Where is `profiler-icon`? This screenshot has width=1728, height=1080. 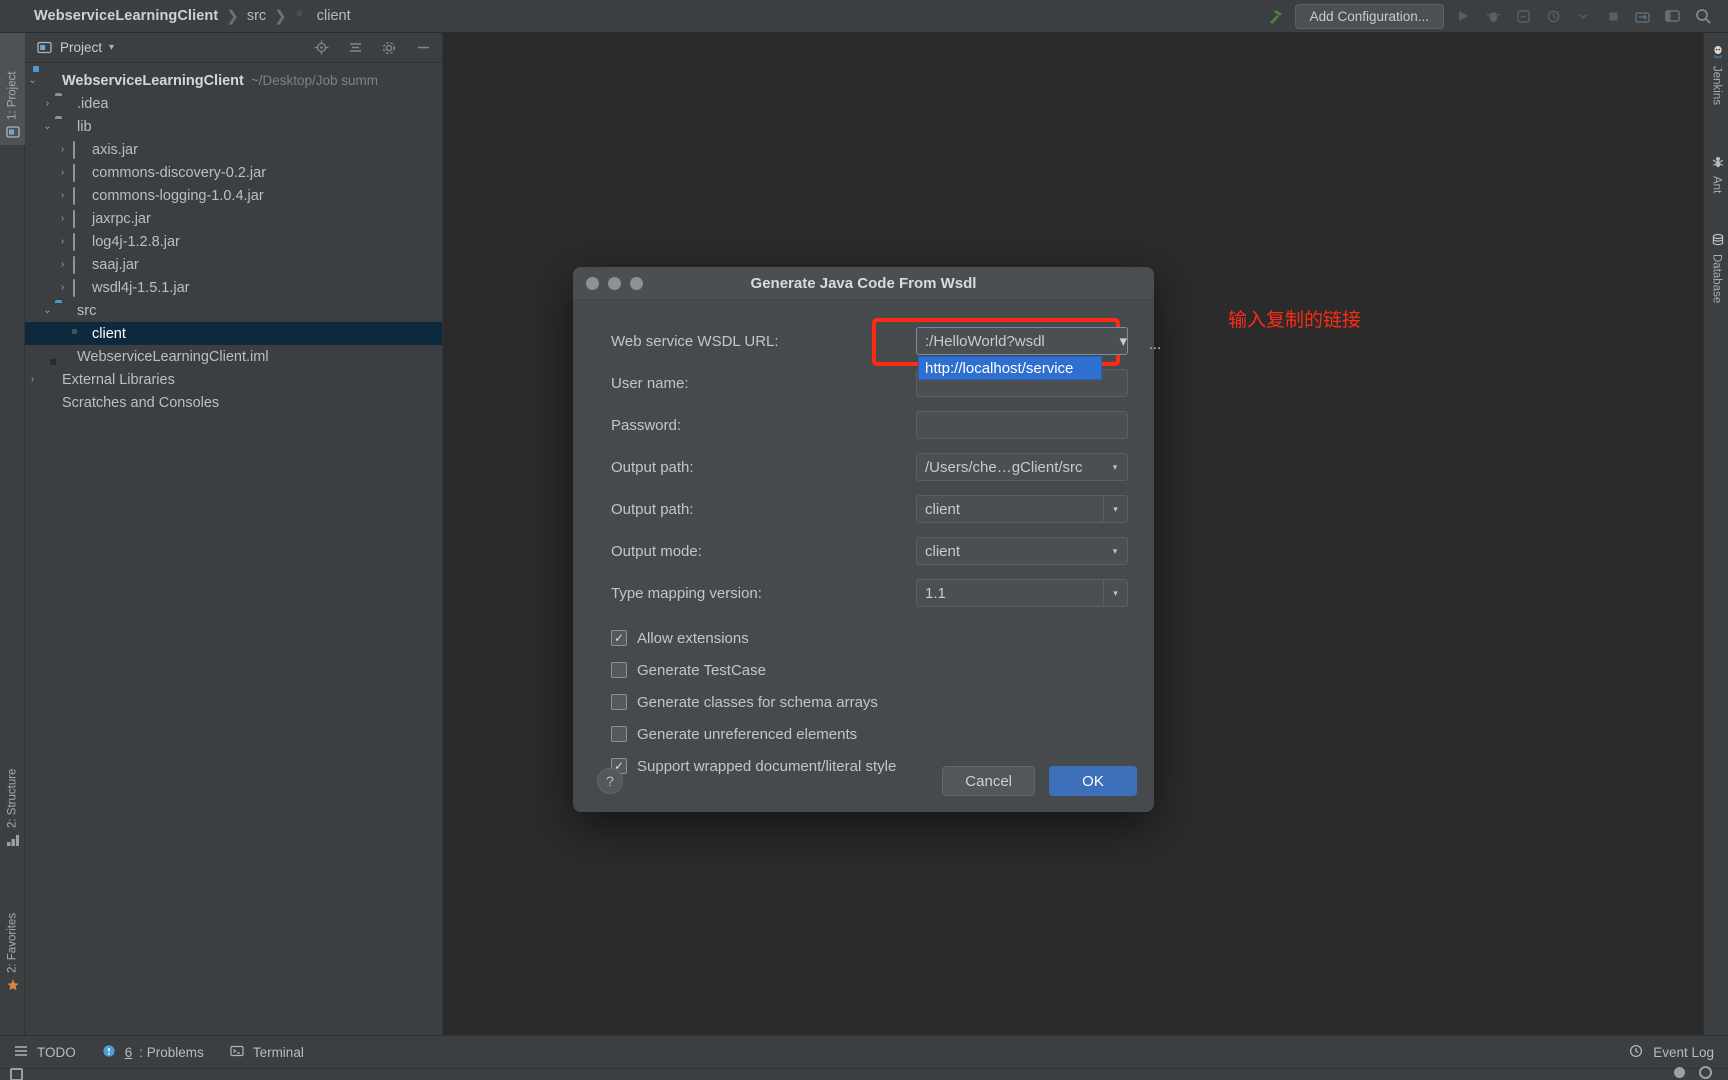 profiler-icon is located at coordinates (1553, 16).